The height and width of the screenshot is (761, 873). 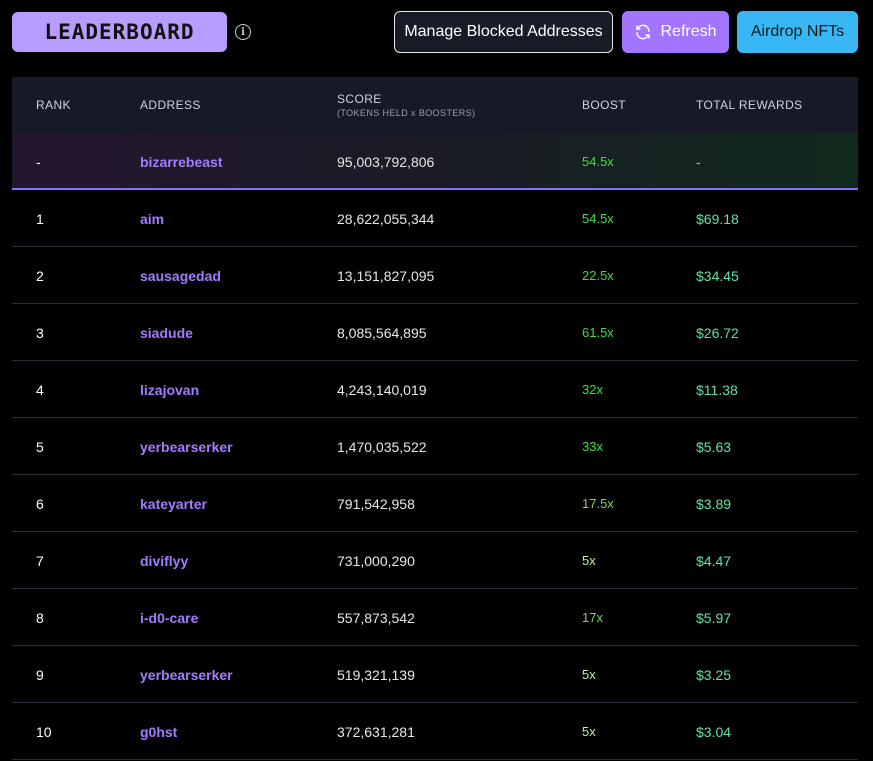 What do you see at coordinates (598, 218) in the screenshot?
I see `row-boost: 54.5x` at bounding box center [598, 218].